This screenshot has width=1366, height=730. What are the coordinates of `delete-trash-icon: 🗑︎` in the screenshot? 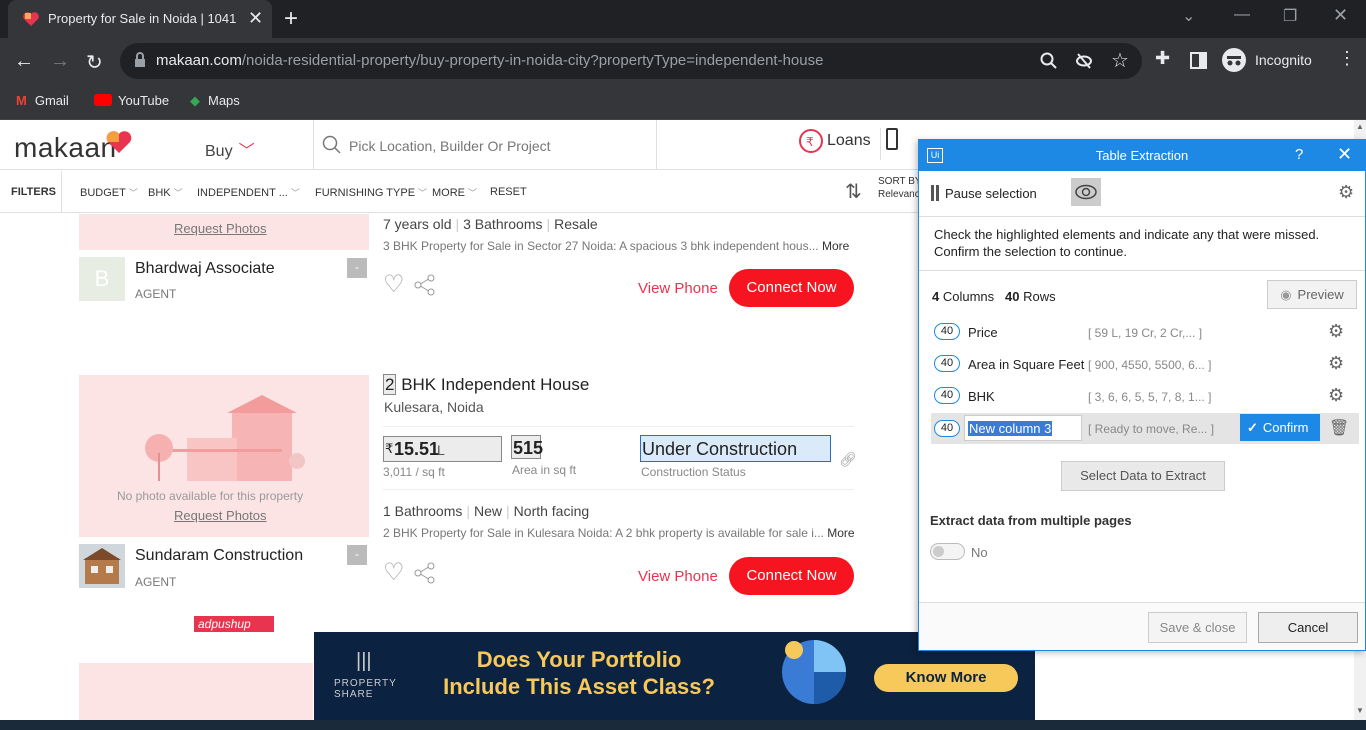 It's located at (1339, 428).